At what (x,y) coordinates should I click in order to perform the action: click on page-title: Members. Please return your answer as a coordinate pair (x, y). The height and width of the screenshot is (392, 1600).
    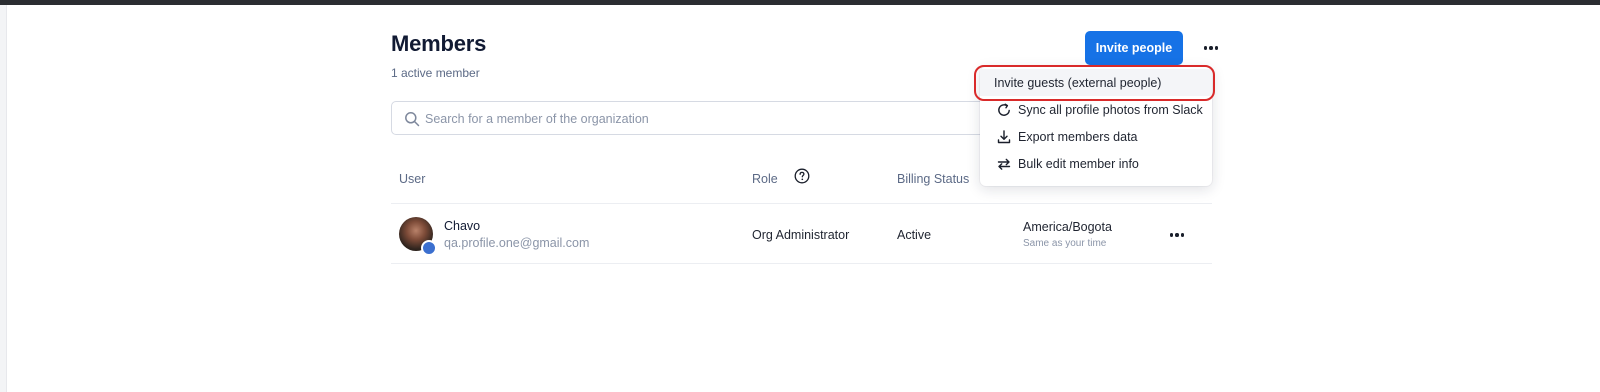
    Looking at the image, I should click on (439, 43).